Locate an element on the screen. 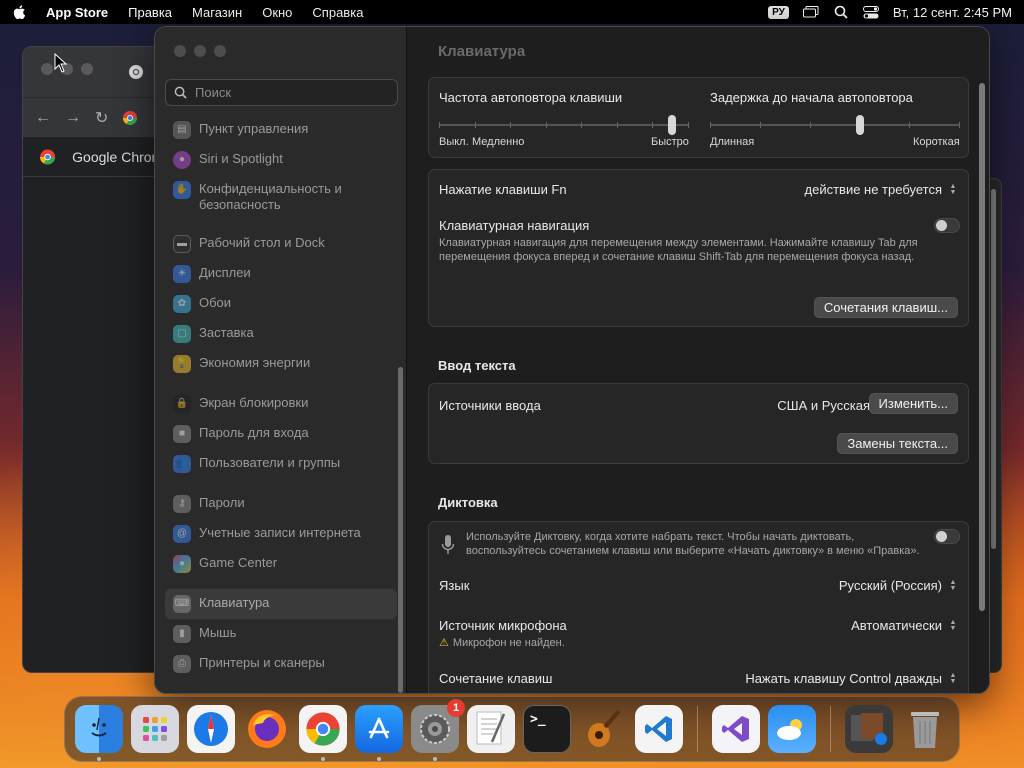  sidebar-item-label: Siri и Spotlight is located at coordinates (241, 158).